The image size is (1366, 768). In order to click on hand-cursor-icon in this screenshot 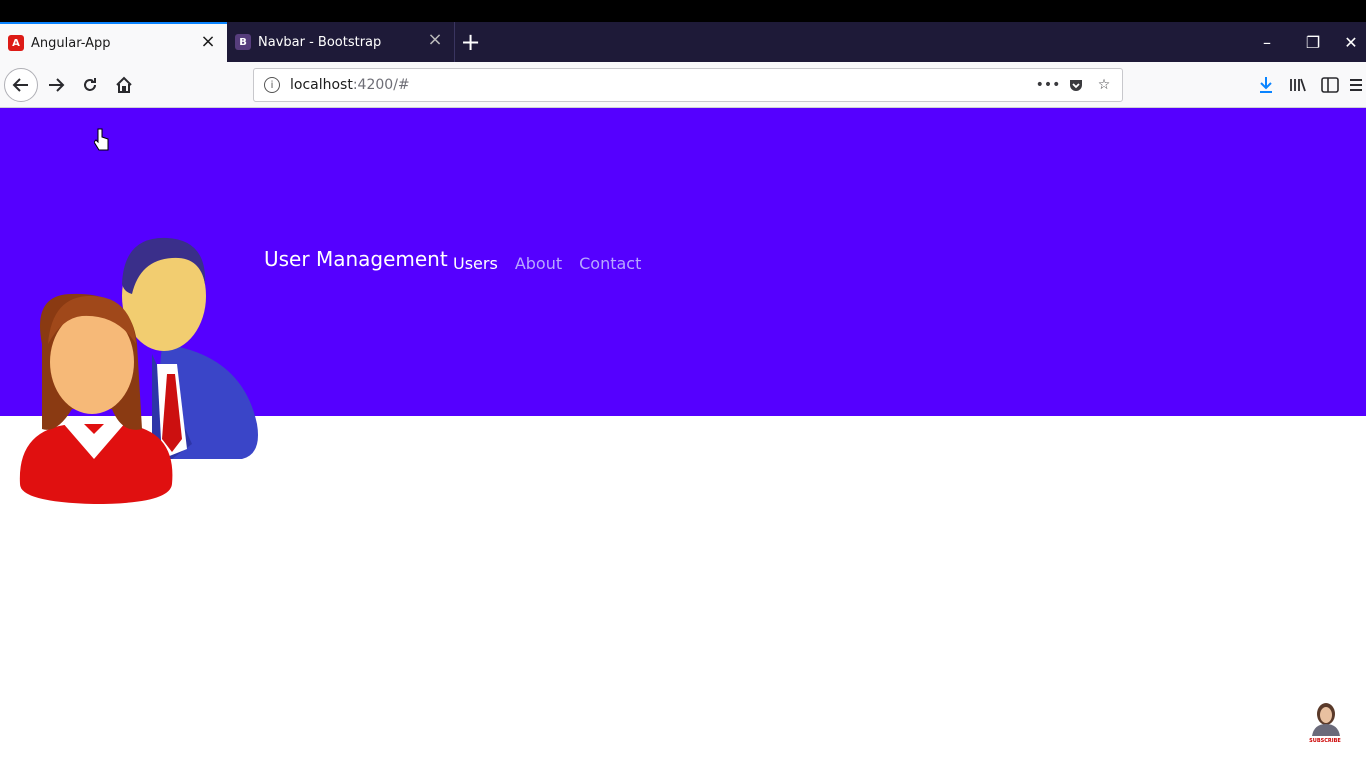, I will do `click(101, 142)`.